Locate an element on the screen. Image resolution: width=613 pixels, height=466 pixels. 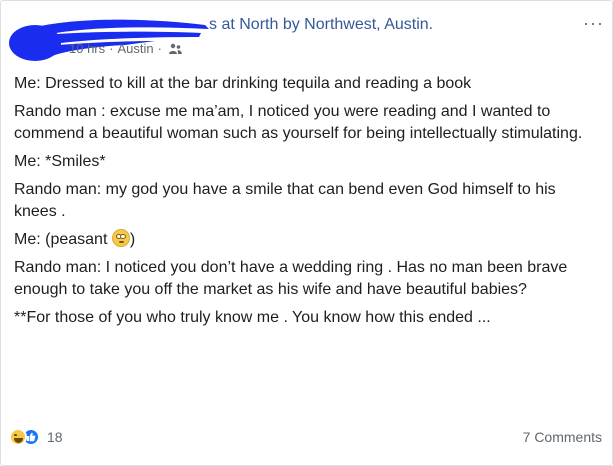
peasant-suffix: ) is located at coordinates (132, 239).